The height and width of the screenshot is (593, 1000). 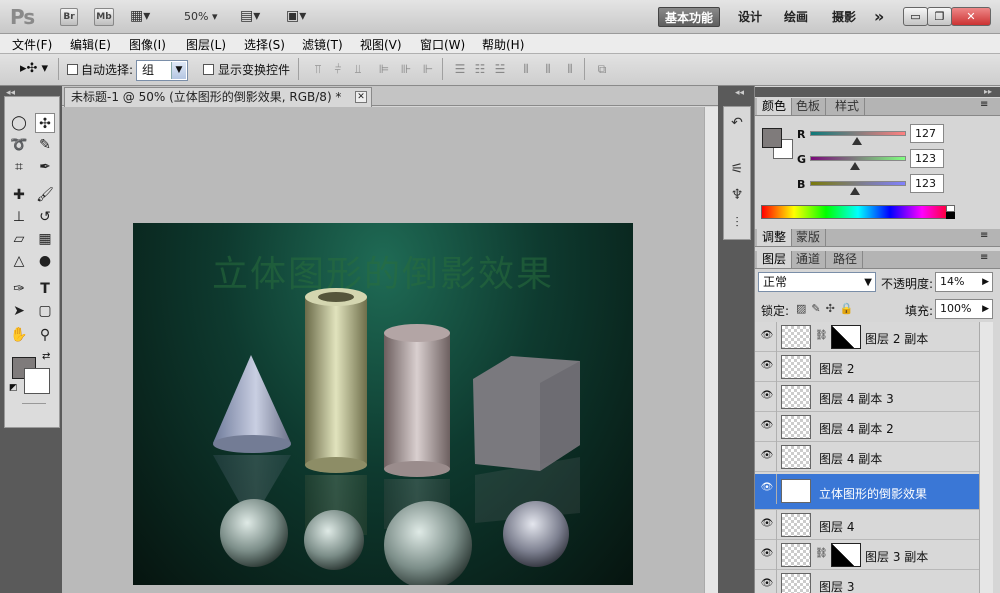 What do you see at coordinates (200, 16) in the screenshot?
I see `zoom-level: 50% ▾` at bounding box center [200, 16].